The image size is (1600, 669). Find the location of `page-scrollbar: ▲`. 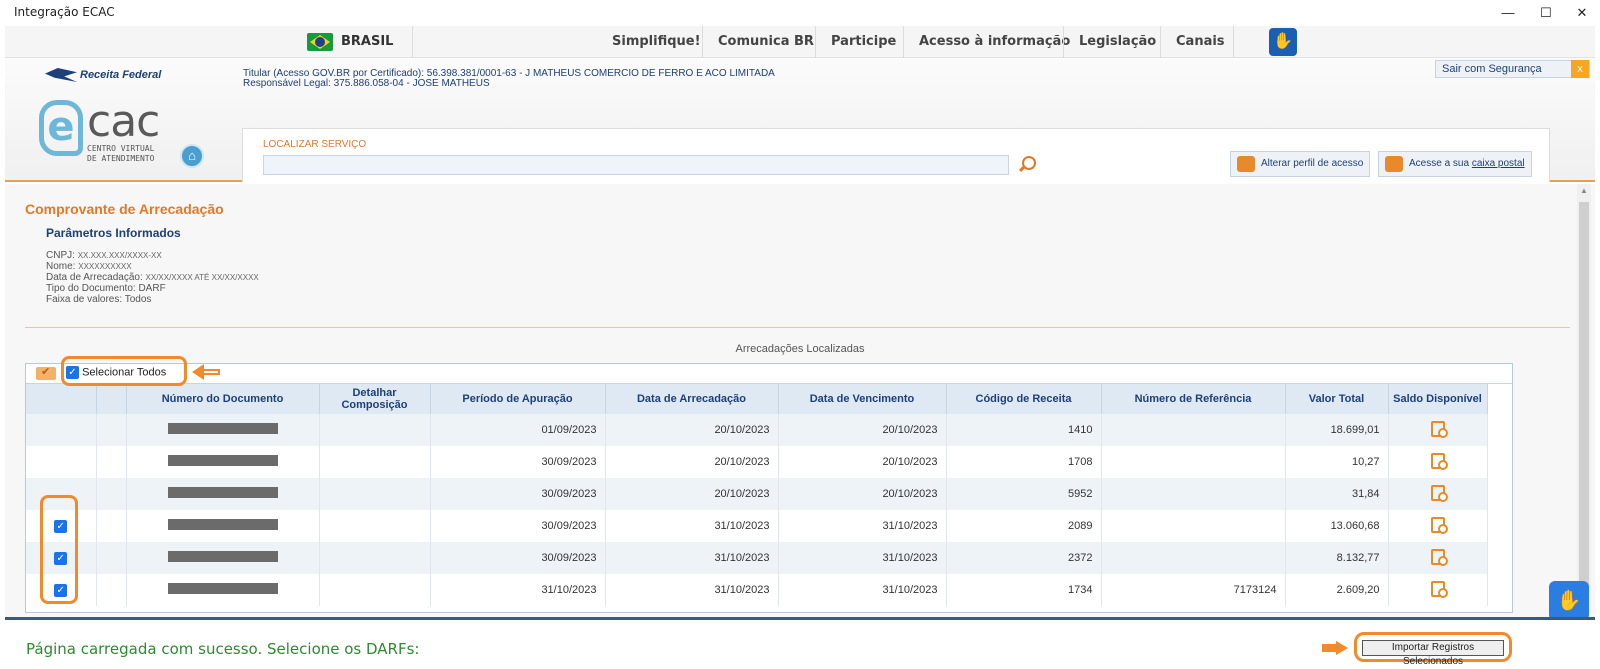

page-scrollbar: ▲ is located at coordinates (1584, 399).